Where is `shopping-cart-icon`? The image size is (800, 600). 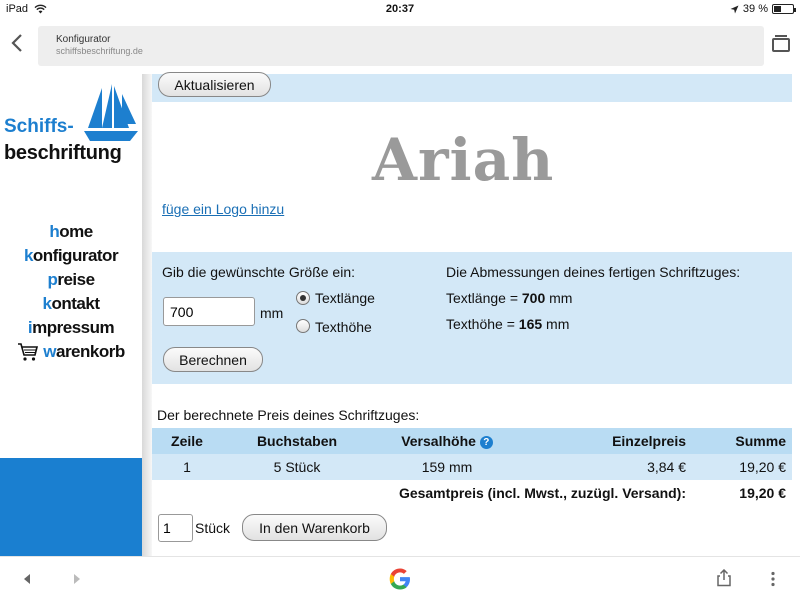 shopping-cart-icon is located at coordinates (28, 352).